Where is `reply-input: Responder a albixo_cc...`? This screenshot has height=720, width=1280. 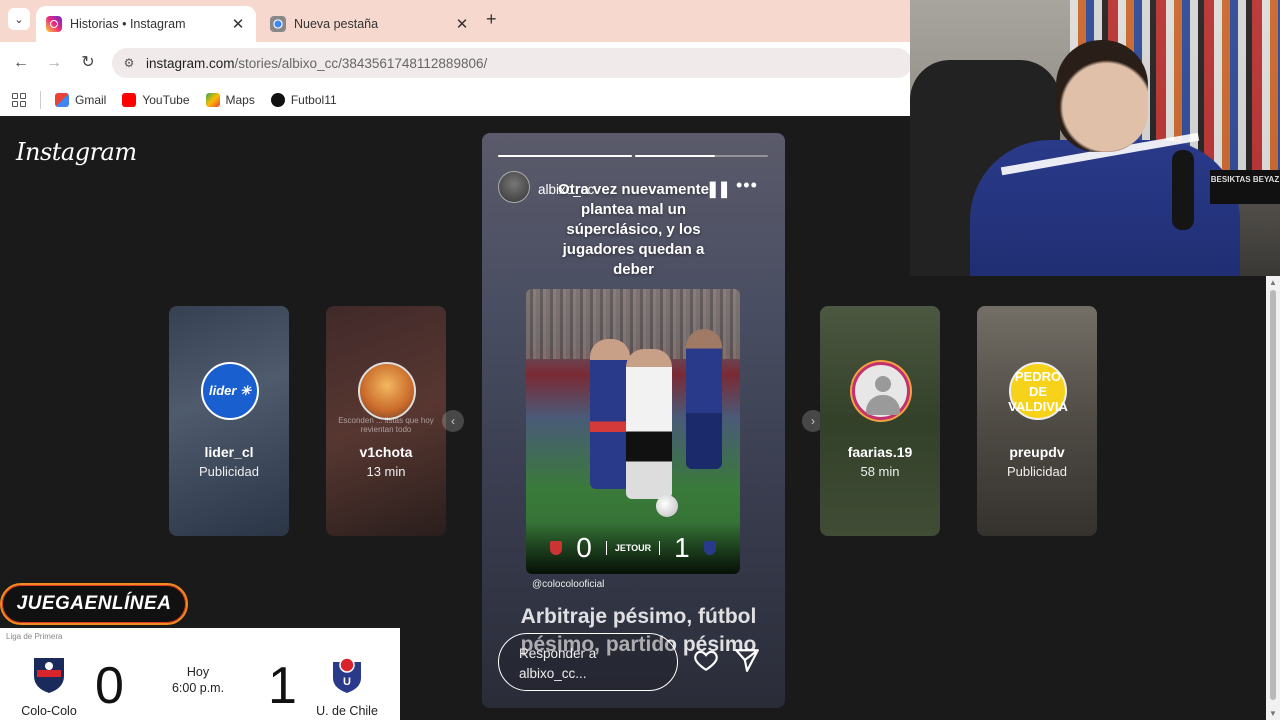
reply-input: Responder a albixo_cc... is located at coordinates (588, 662).